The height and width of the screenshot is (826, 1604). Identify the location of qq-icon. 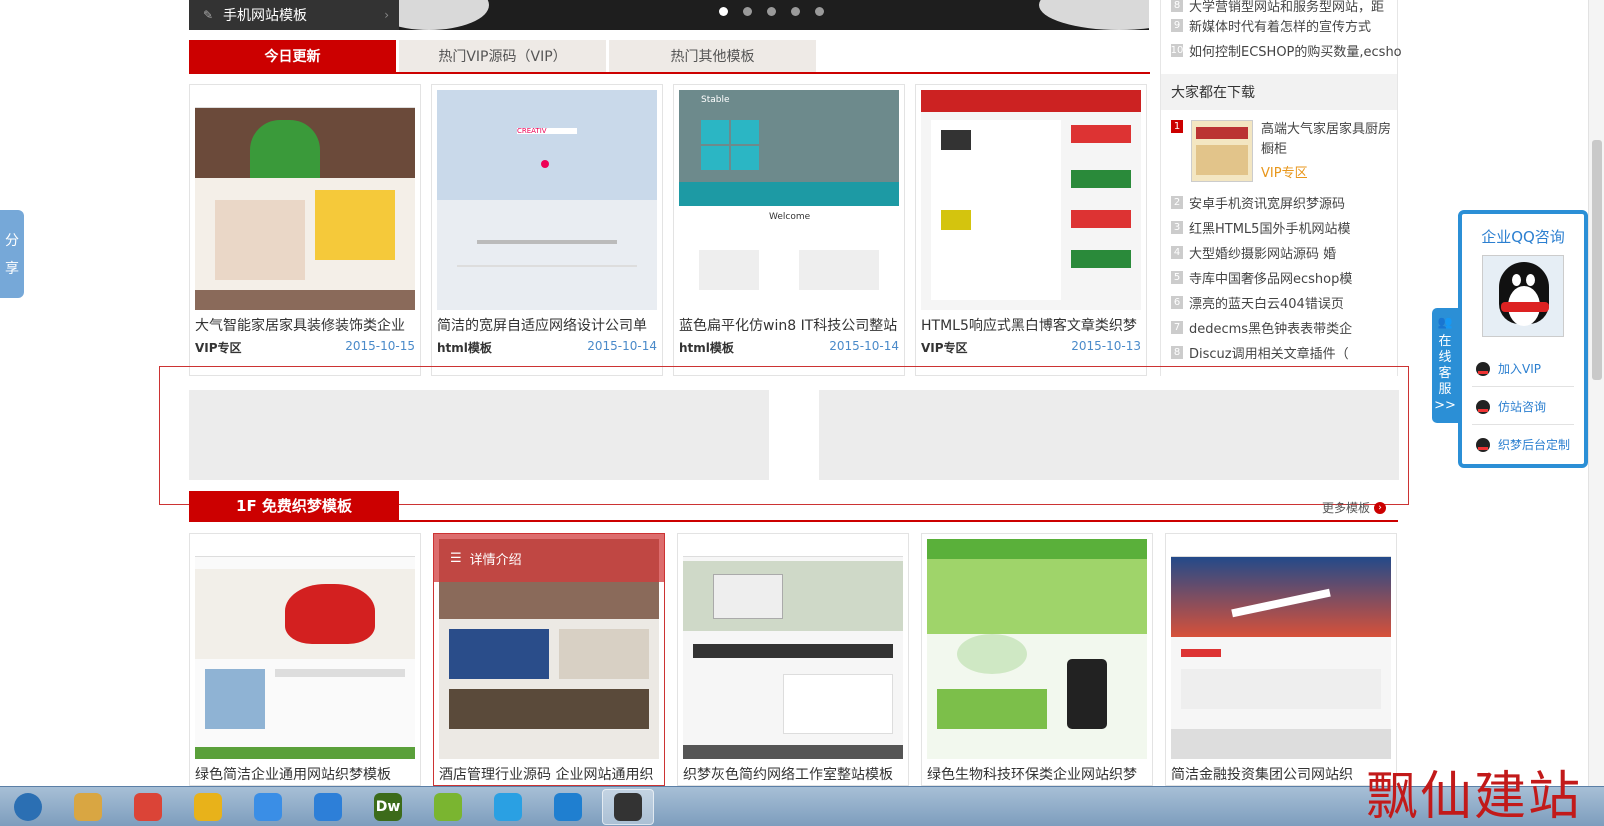
(1483, 406).